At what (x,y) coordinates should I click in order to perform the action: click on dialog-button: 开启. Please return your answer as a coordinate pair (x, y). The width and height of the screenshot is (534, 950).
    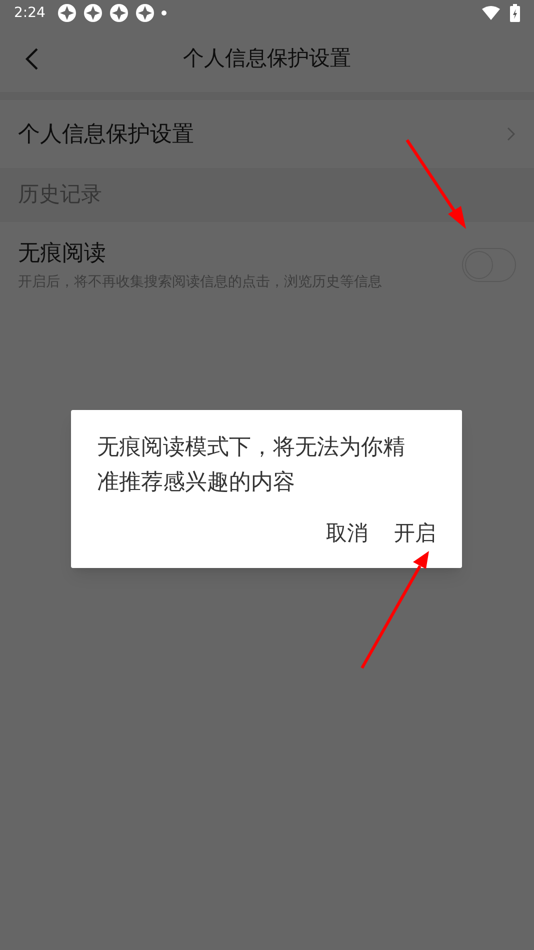
    Looking at the image, I should click on (415, 534).